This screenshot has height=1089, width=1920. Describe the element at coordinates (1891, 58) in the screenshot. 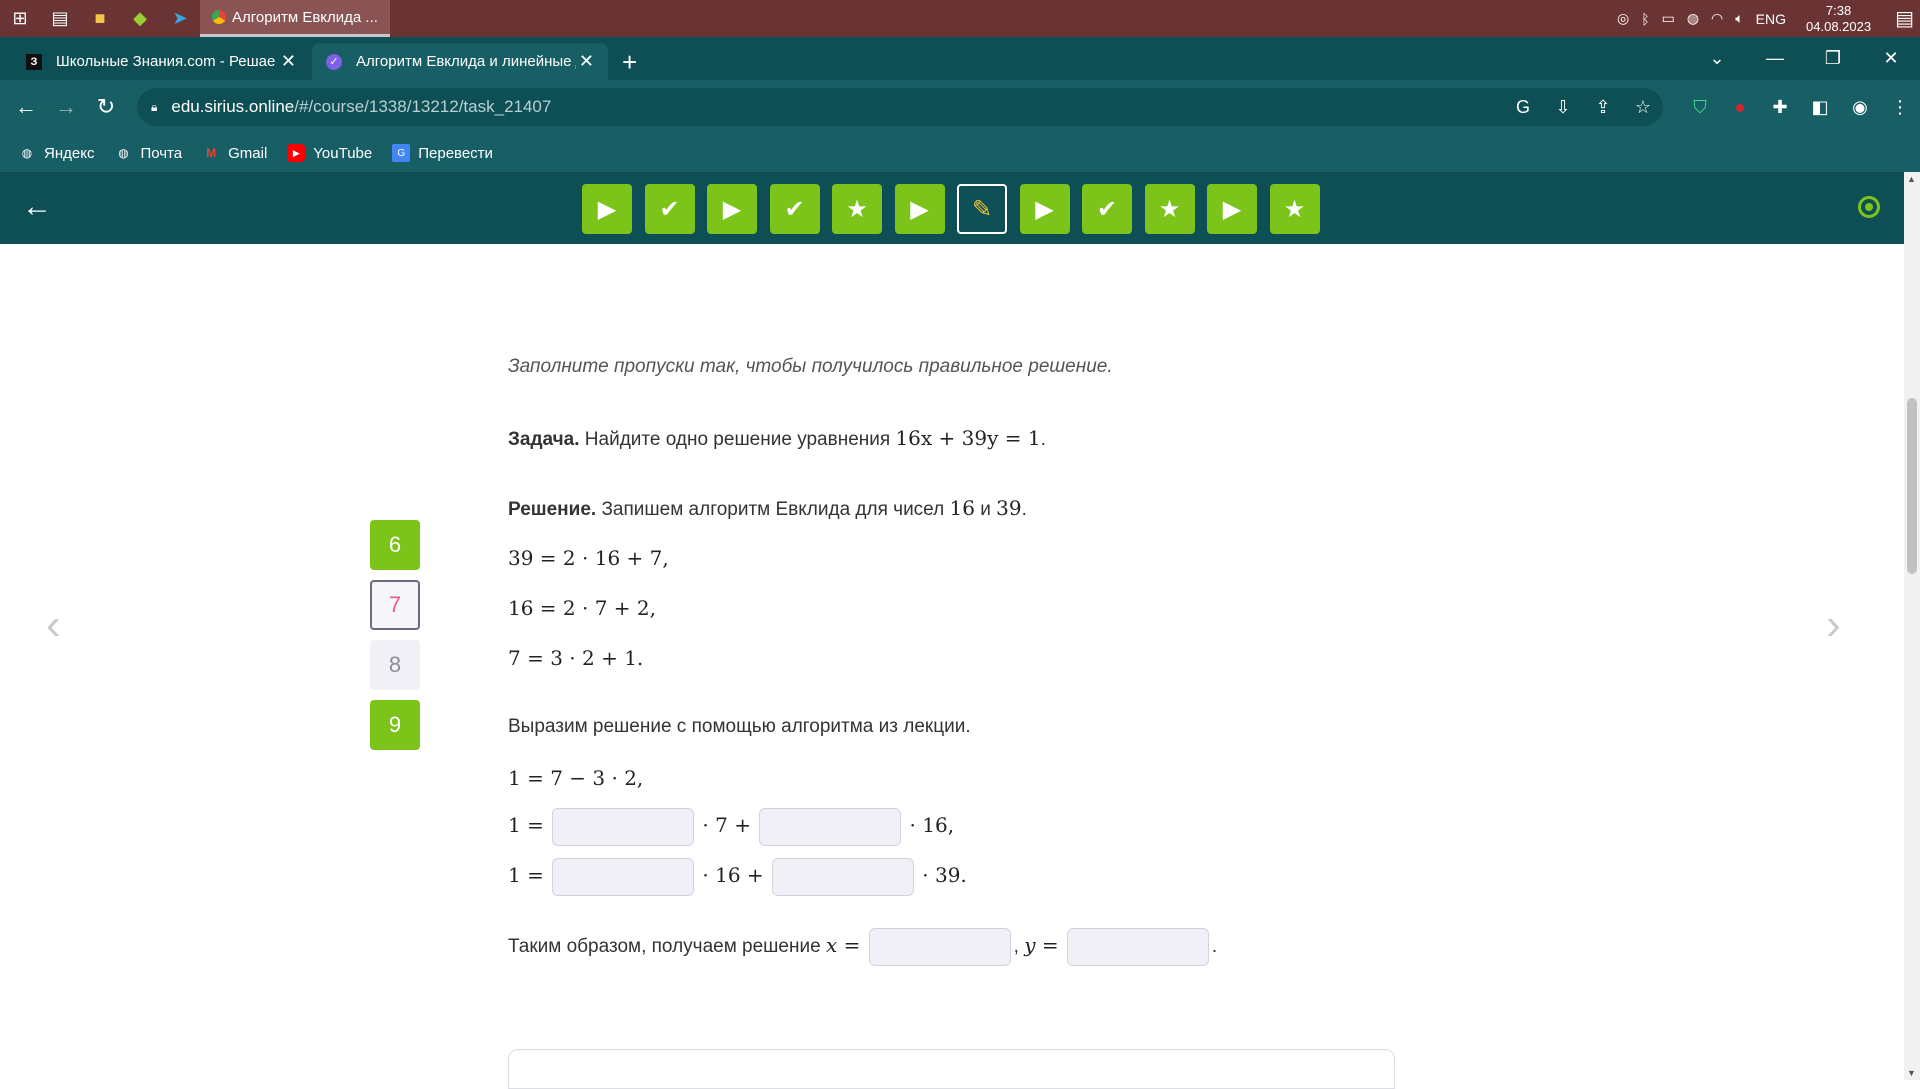

I see `close-window-icon: ✕` at that location.